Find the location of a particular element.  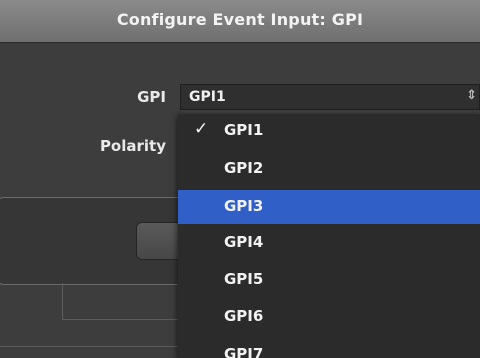

menu-item-gpi2: GPI2 is located at coordinates (329, 169).